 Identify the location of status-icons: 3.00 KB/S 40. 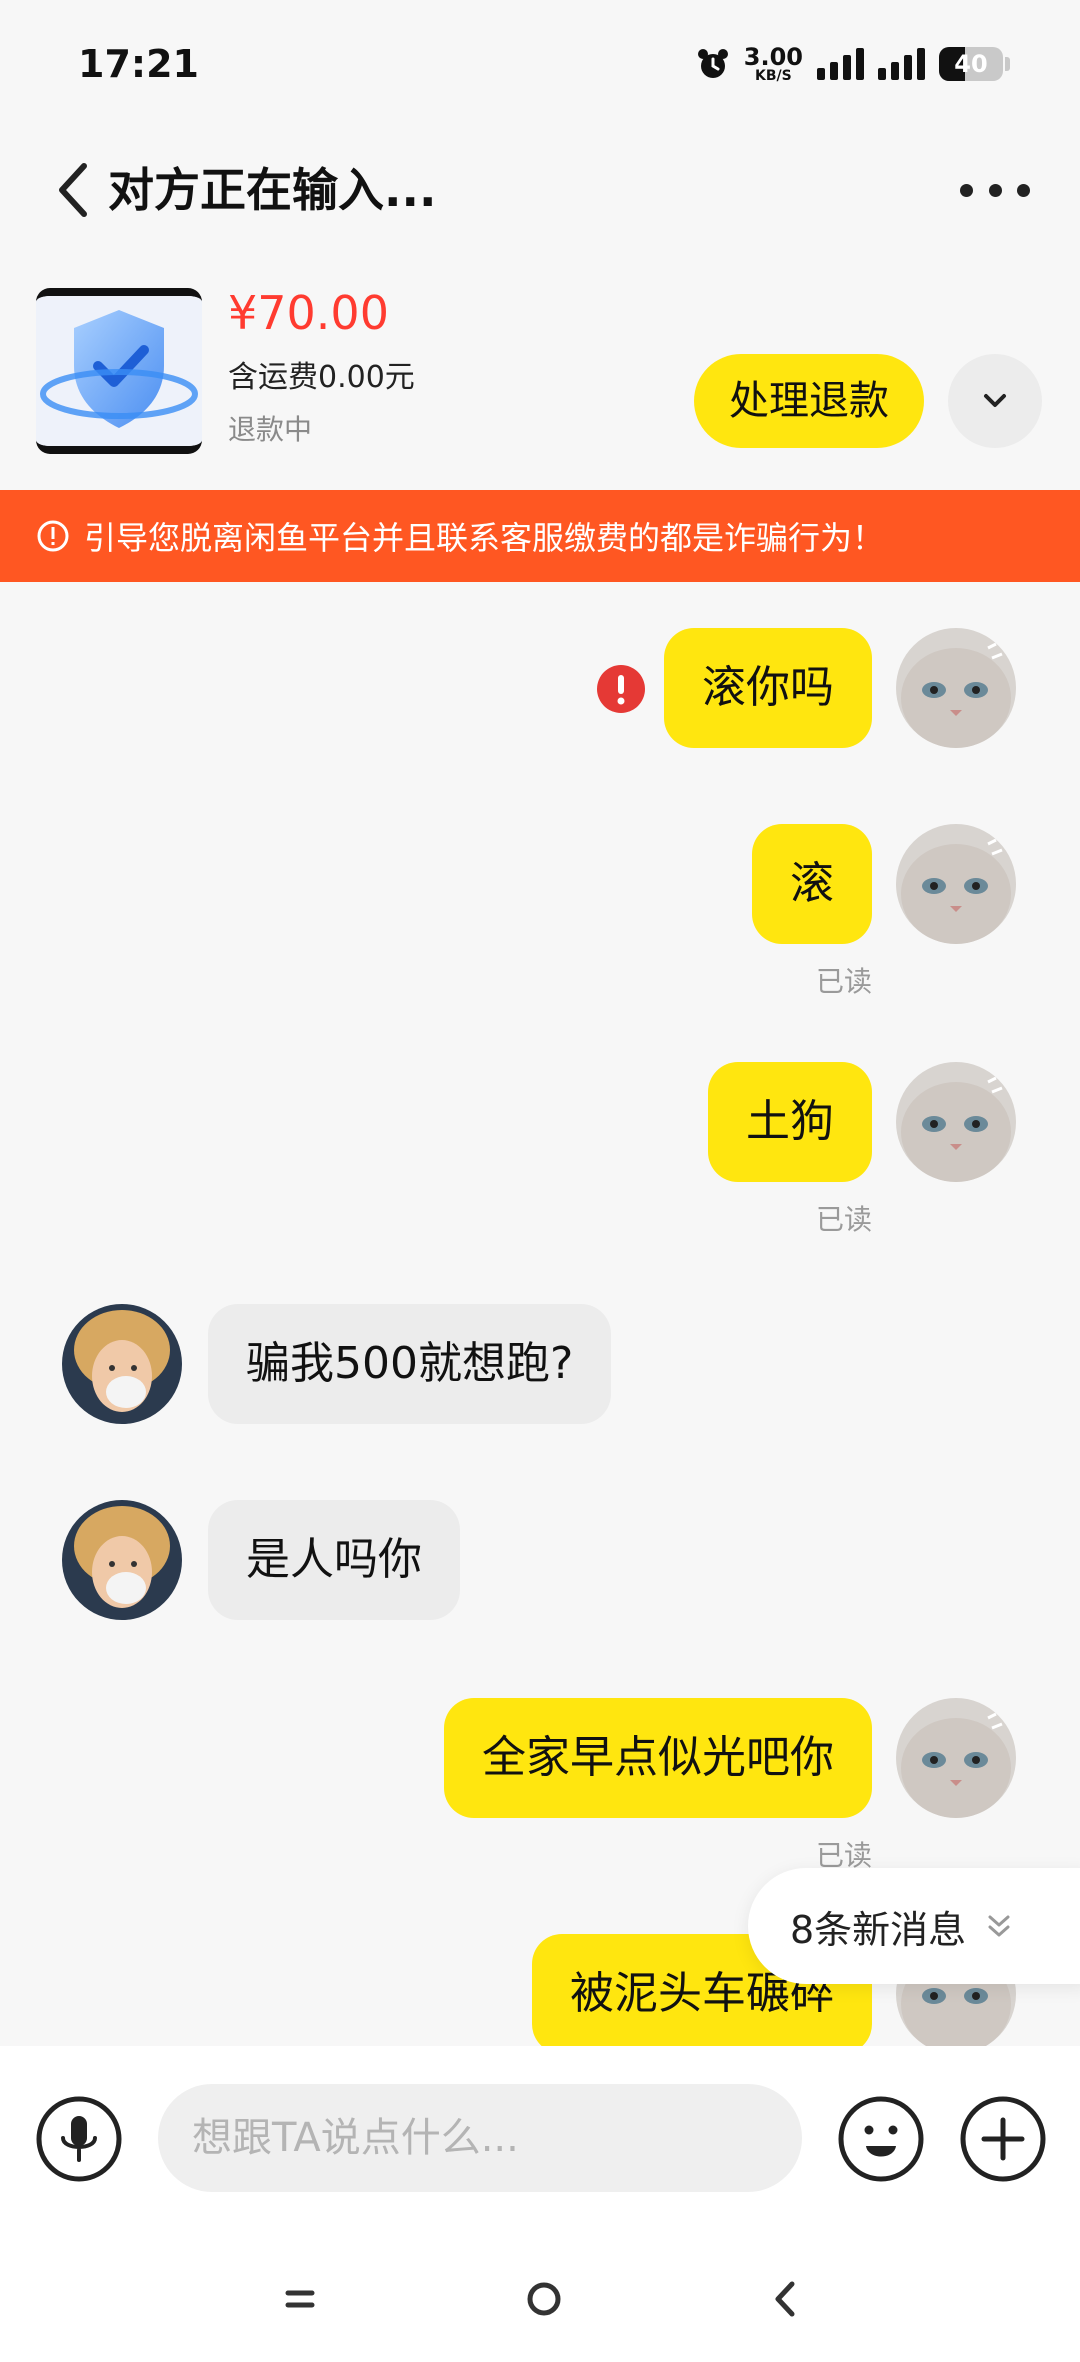
(853, 64).